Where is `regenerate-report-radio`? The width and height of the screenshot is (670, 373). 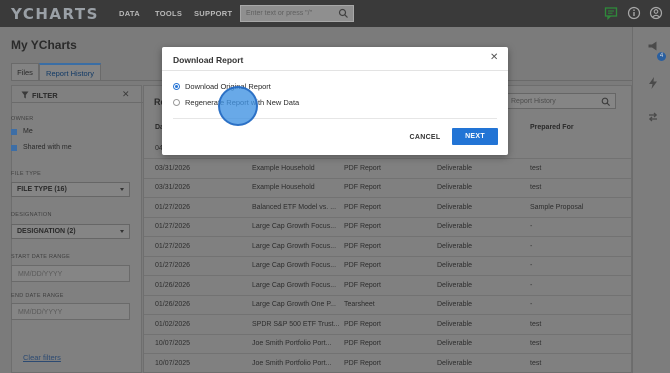 regenerate-report-radio is located at coordinates (176, 102).